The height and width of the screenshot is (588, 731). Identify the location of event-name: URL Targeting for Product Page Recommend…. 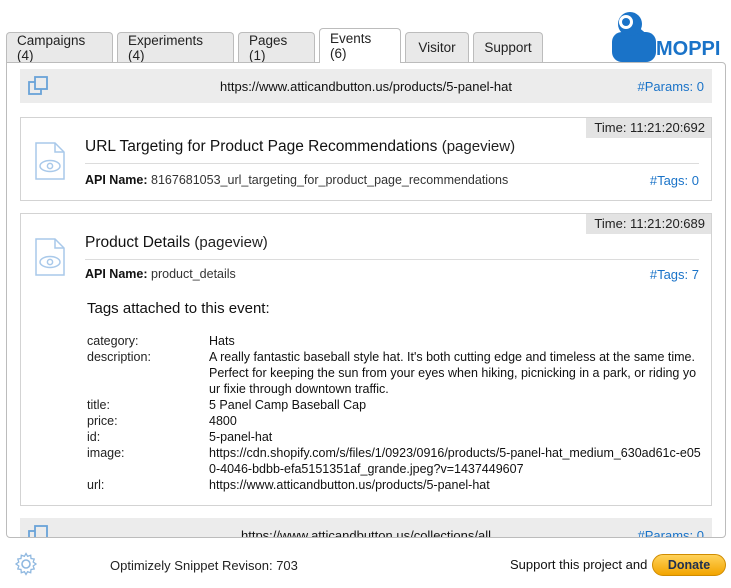
(261, 146).